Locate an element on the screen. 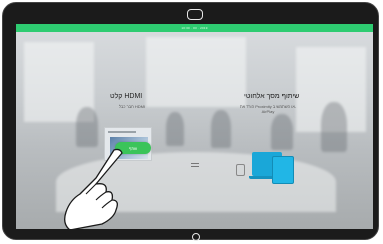  pause-icon is located at coordinates (195, 165).